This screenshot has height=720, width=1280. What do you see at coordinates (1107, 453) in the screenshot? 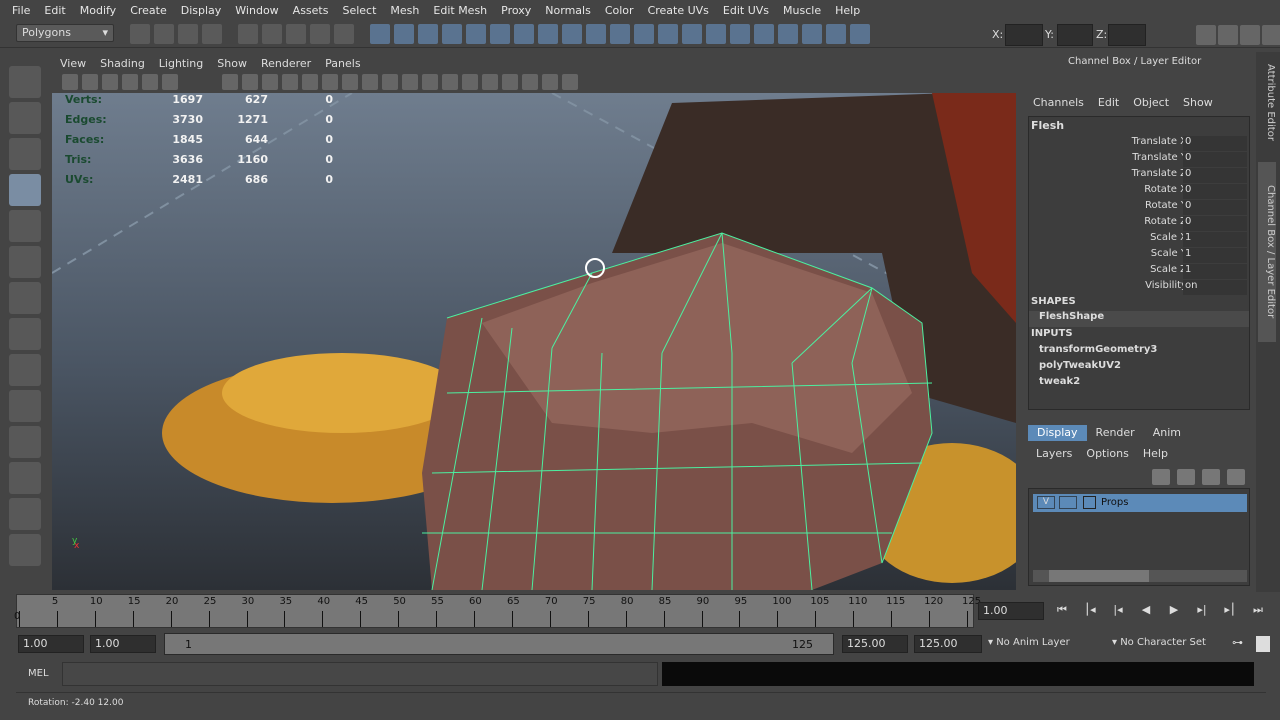
I see `layer-menu-options: Options` at bounding box center [1107, 453].